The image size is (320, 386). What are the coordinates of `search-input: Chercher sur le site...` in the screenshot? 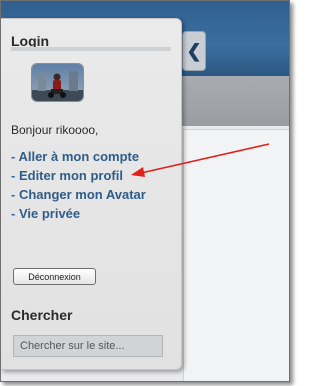 It's located at (88, 346).